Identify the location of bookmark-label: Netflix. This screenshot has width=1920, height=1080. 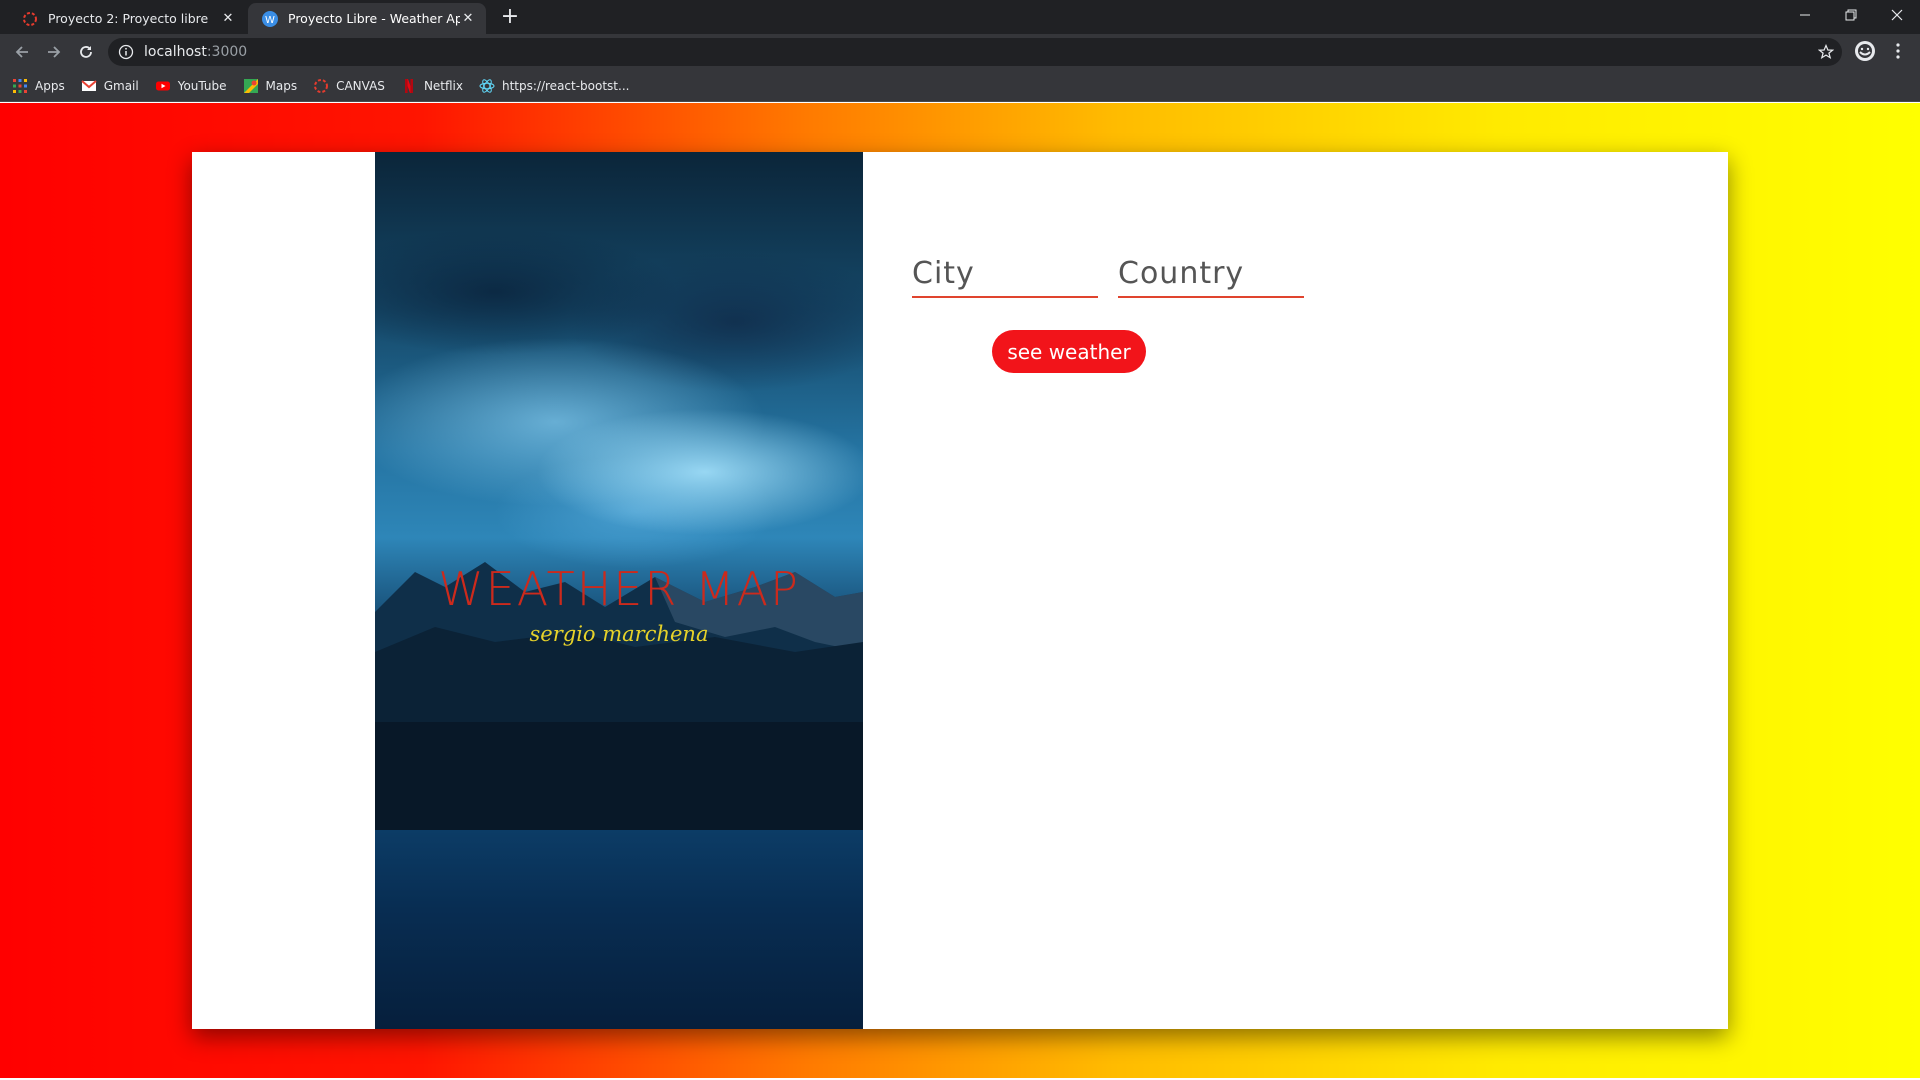
(443, 85).